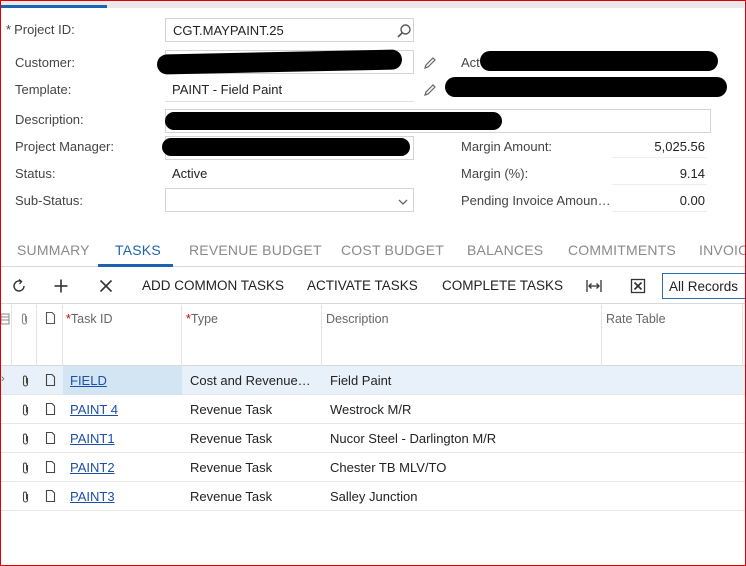 The height and width of the screenshot is (566, 746). I want to click on header-description-label: Description, so click(357, 319).